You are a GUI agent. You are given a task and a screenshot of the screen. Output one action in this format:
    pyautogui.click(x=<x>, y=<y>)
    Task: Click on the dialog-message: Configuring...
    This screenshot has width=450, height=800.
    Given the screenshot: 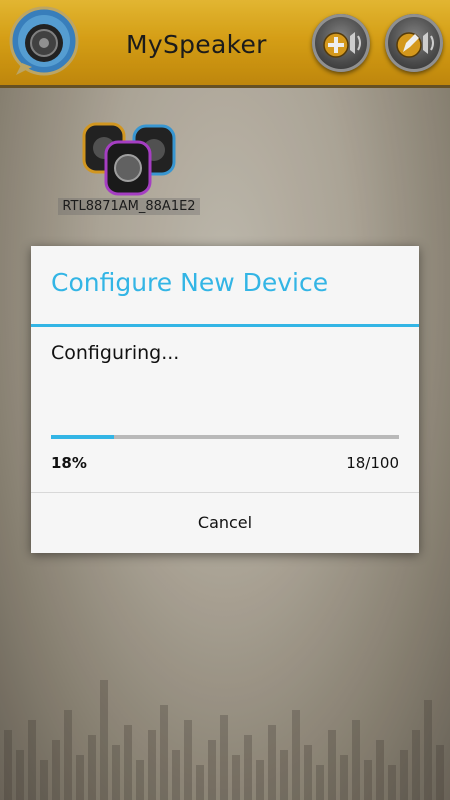 What is the action you would take?
    pyautogui.click(x=115, y=353)
    